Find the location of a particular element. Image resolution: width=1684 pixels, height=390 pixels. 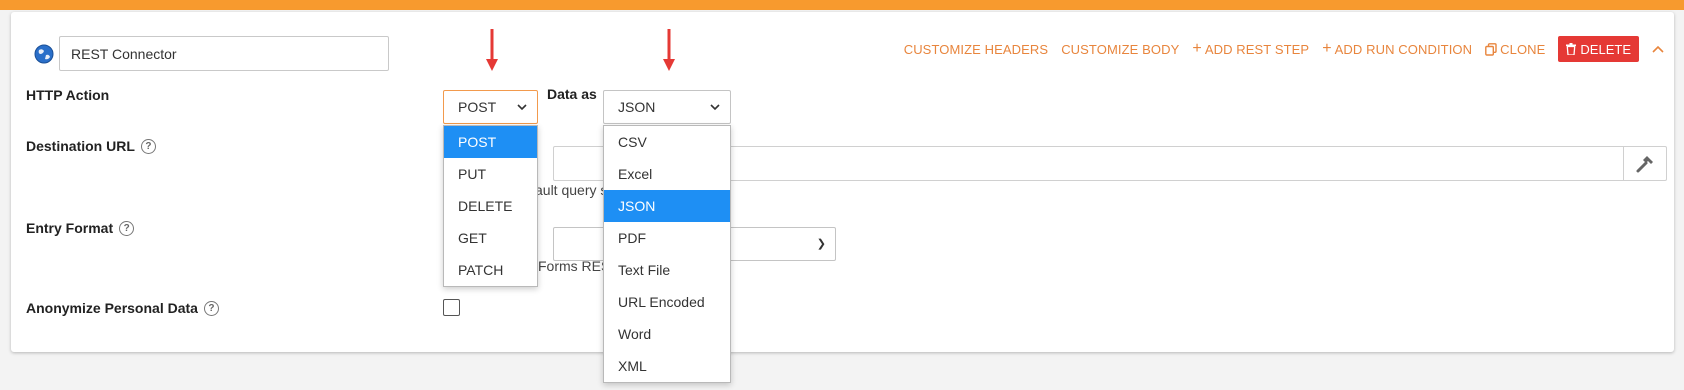

http-action-select: POST is located at coordinates (490, 107).